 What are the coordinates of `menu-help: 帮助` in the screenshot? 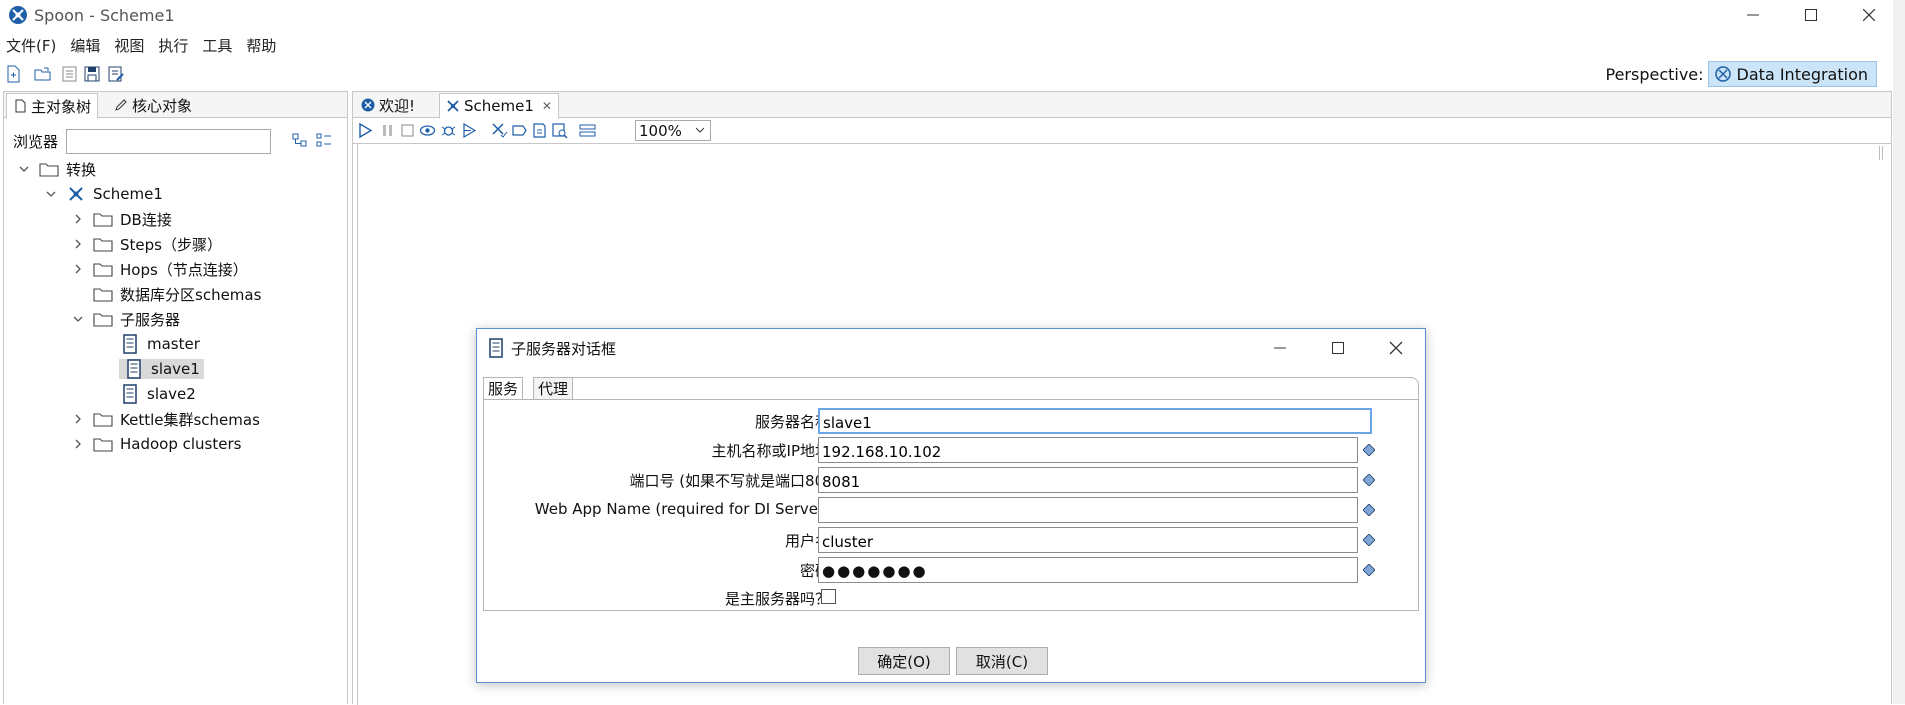 It's located at (261, 45).